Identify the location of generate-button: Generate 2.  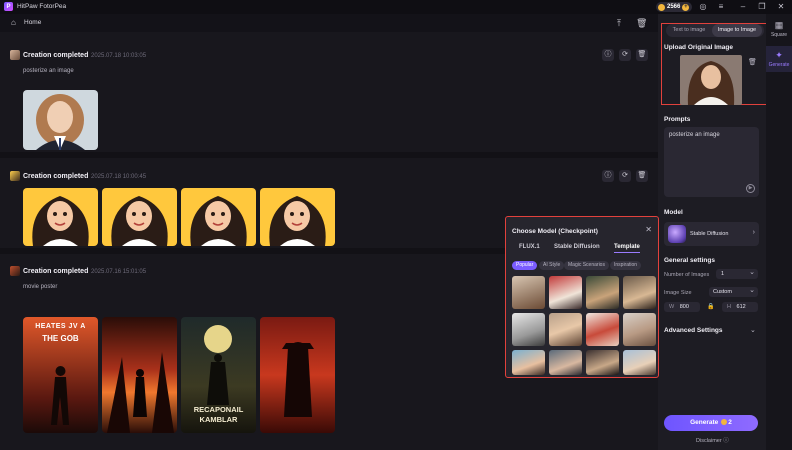
(711, 423).